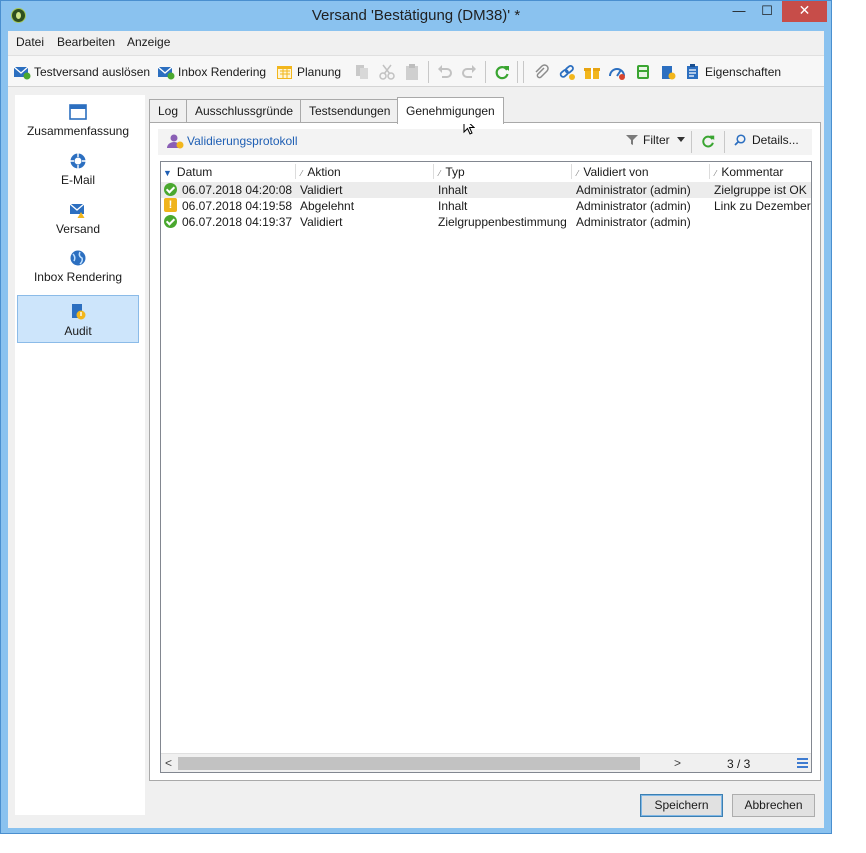 This screenshot has height=853, width=866. I want to click on planning-button: Planung, so click(308, 72).